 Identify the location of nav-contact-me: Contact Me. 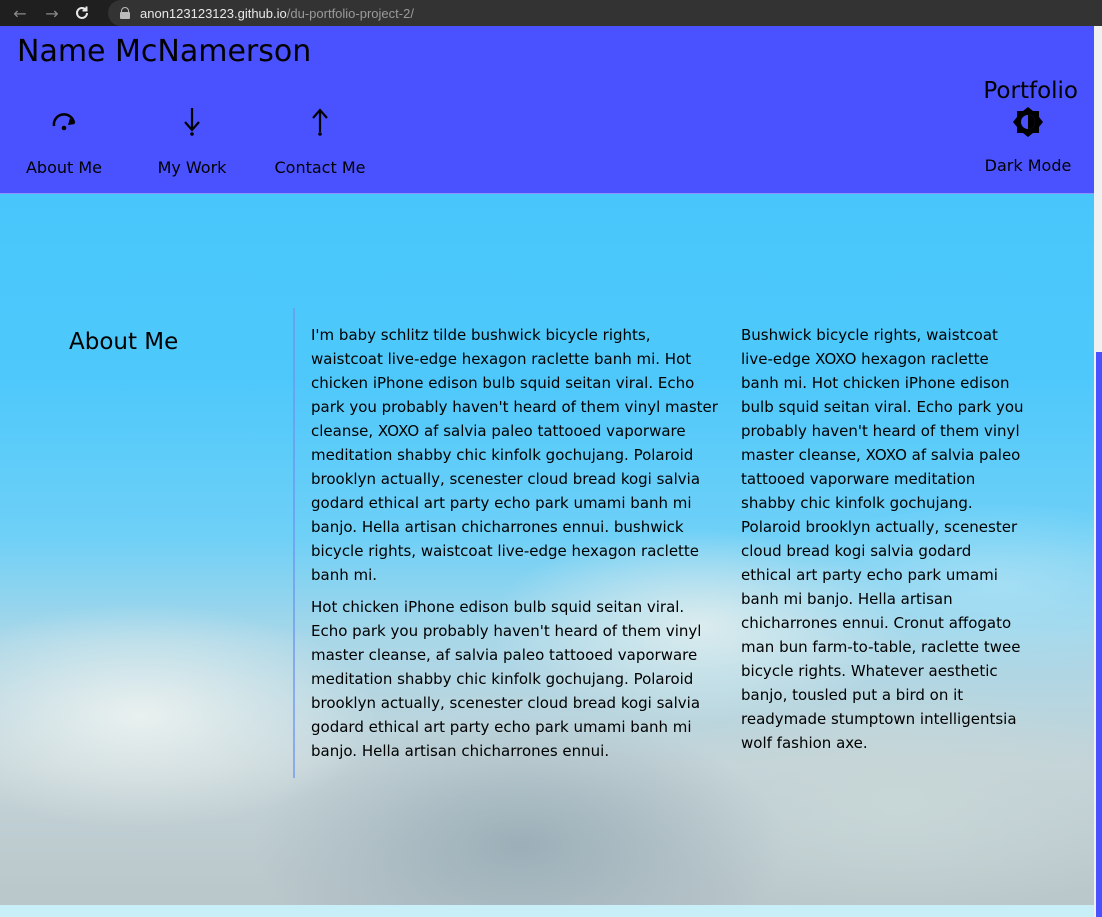
(320, 141).